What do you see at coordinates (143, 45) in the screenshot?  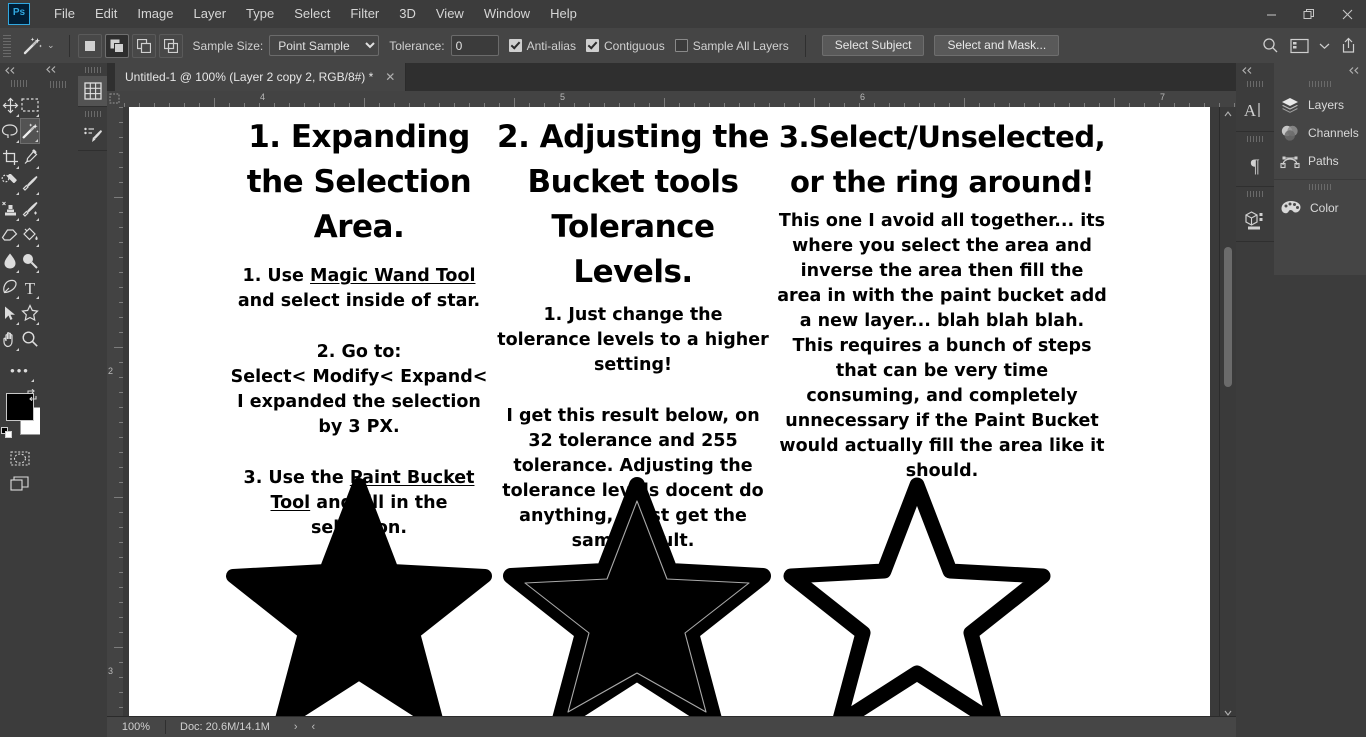 I see `subtract-from-selection-button` at bounding box center [143, 45].